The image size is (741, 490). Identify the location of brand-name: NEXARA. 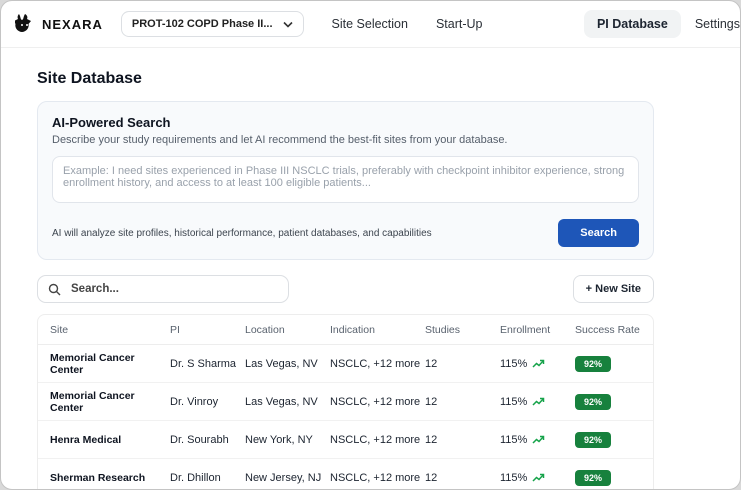
(72, 24).